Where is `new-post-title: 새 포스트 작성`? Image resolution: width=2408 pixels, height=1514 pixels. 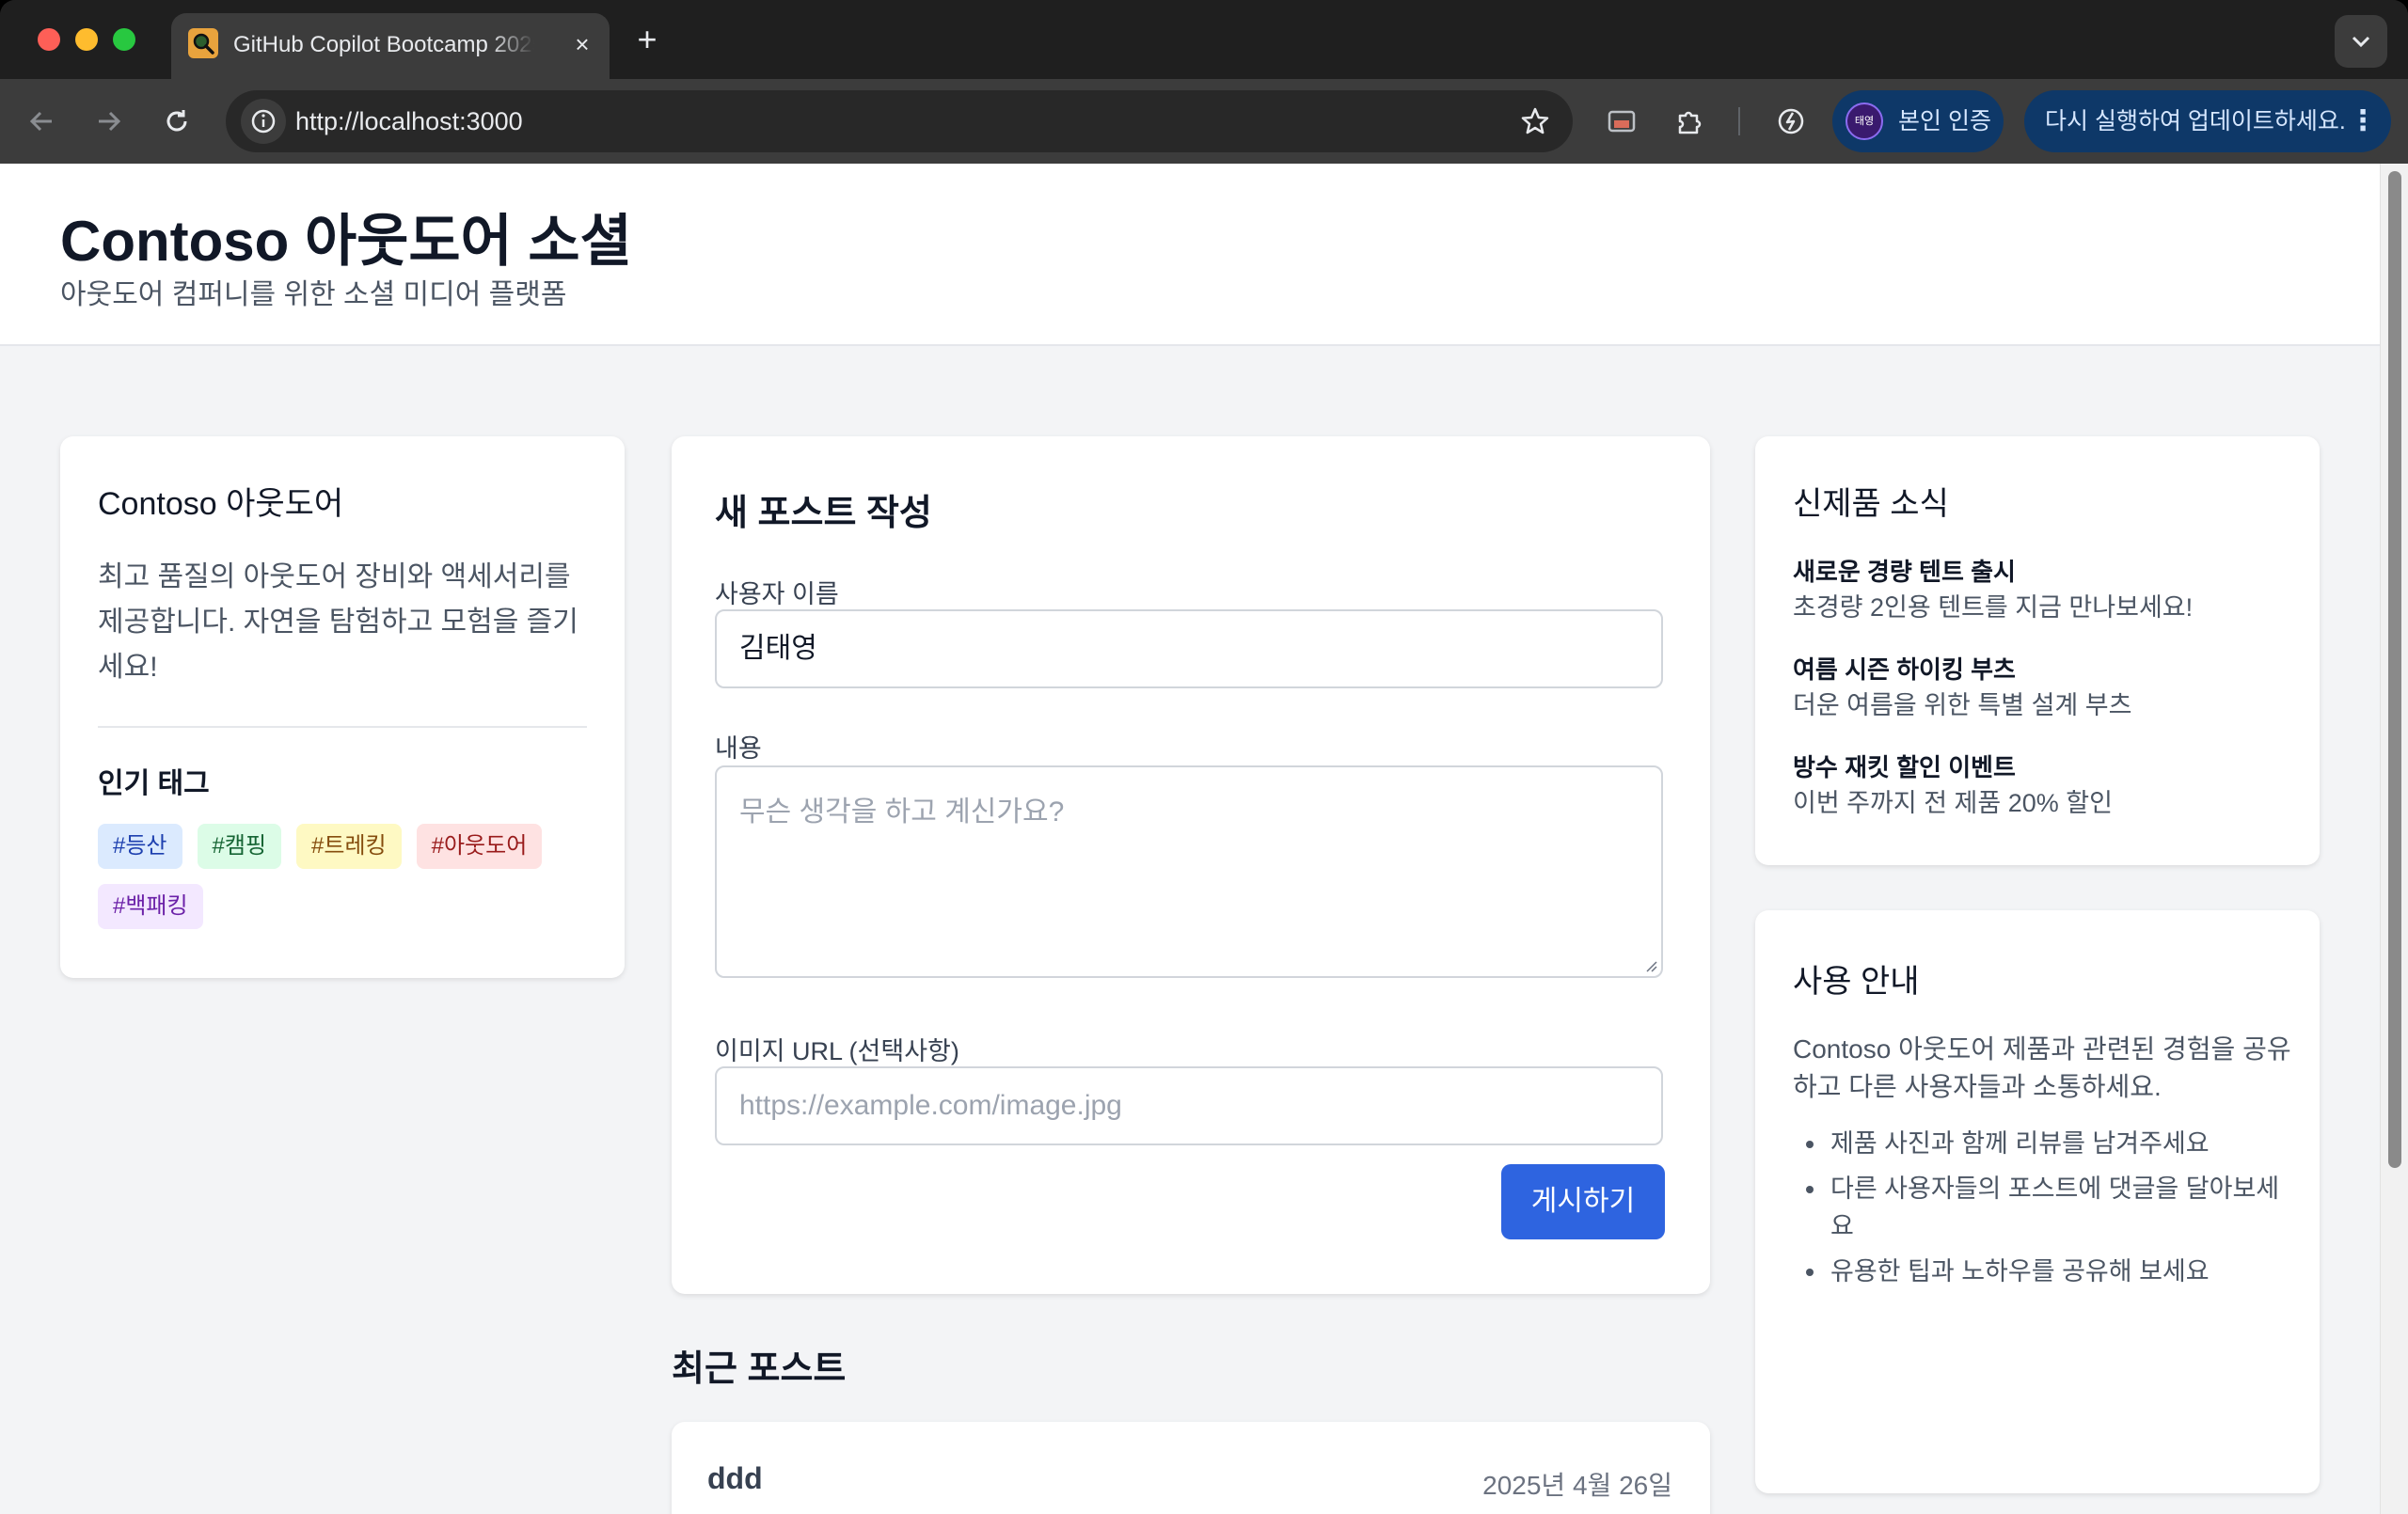 new-post-title: 새 포스트 작성 is located at coordinates (824, 513).